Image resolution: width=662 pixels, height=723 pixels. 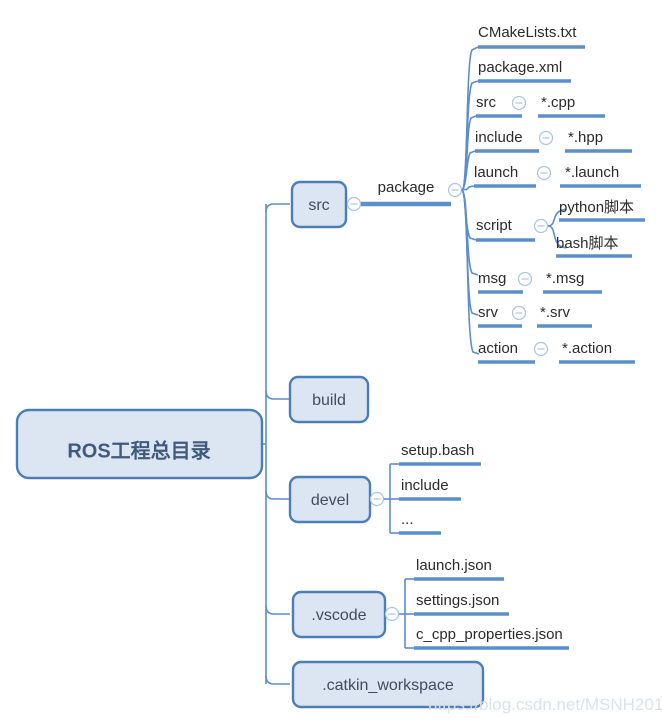 I want to click on leaf-row-launch: launch *.launch, so click(x=557, y=176).